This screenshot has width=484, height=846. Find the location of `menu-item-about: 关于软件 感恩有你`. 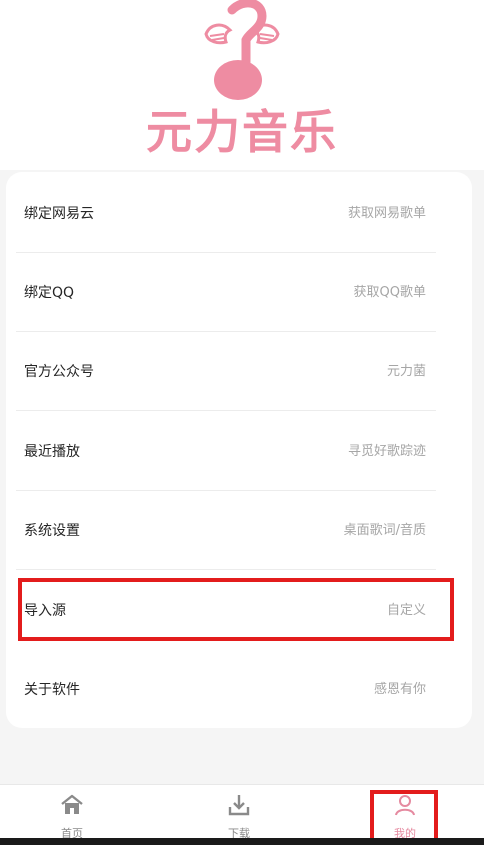

menu-item-about: 关于软件 感恩有你 is located at coordinates (226, 689).